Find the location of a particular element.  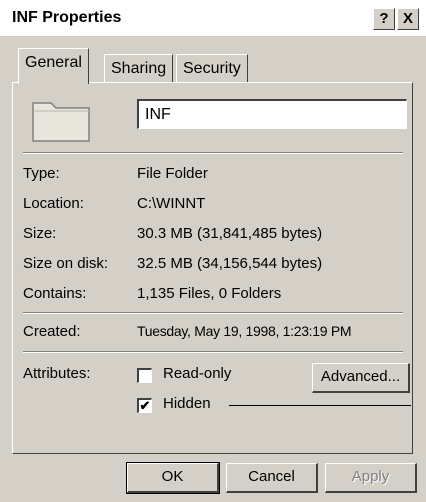

size-value: 30.3 MB (31,841,485 bytes) is located at coordinates (230, 233).